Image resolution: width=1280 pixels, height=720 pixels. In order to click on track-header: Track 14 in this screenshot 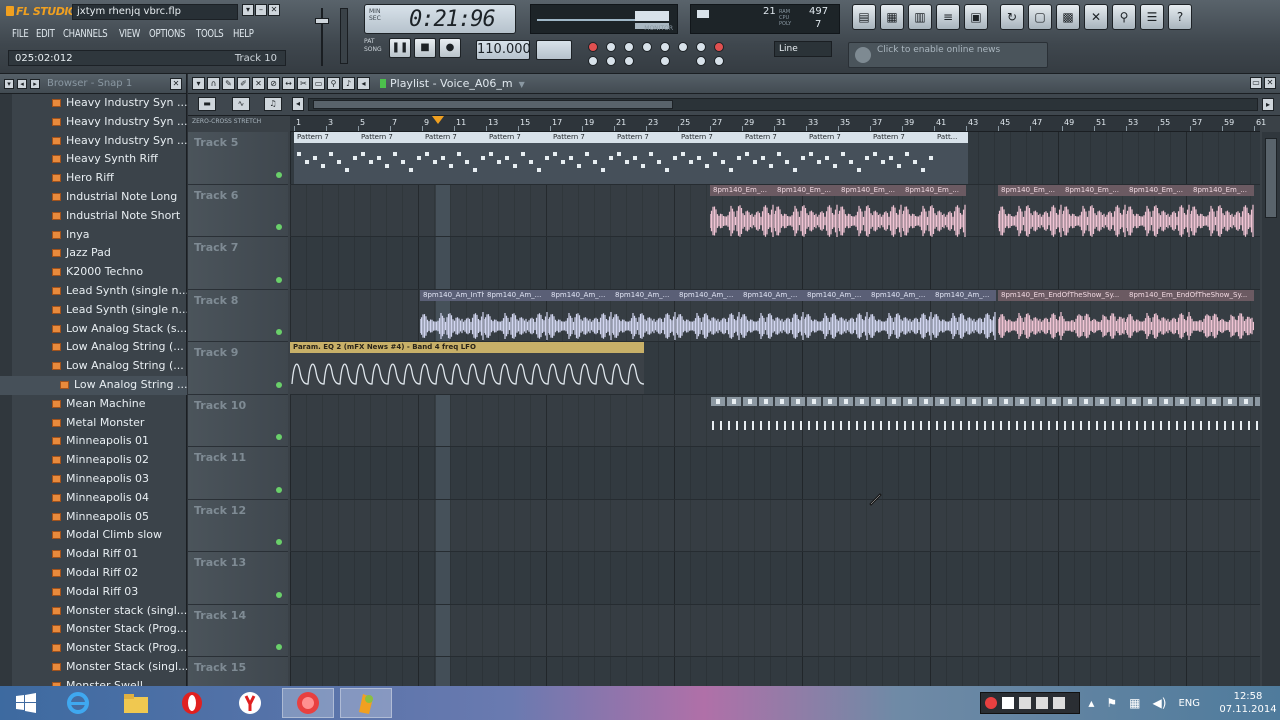, I will do `click(238, 630)`.